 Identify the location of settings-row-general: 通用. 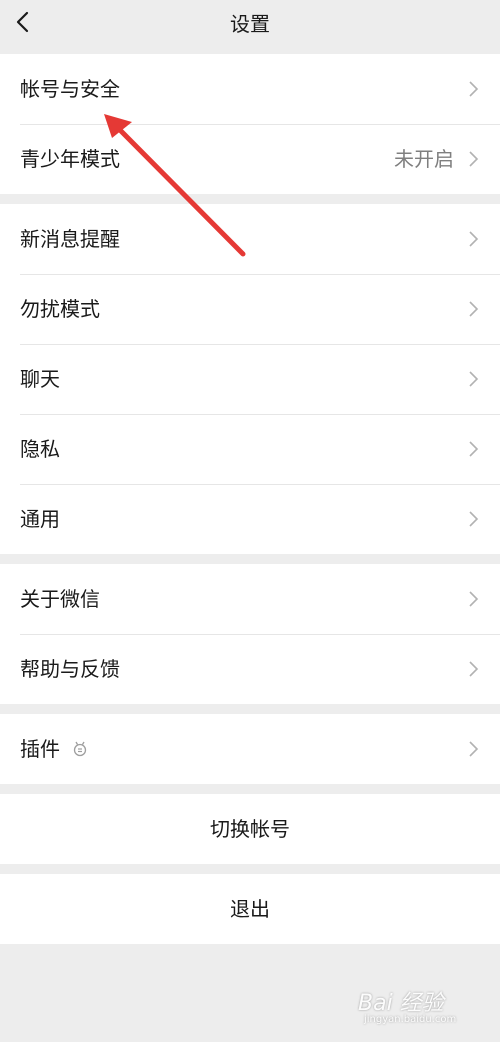
(250, 519).